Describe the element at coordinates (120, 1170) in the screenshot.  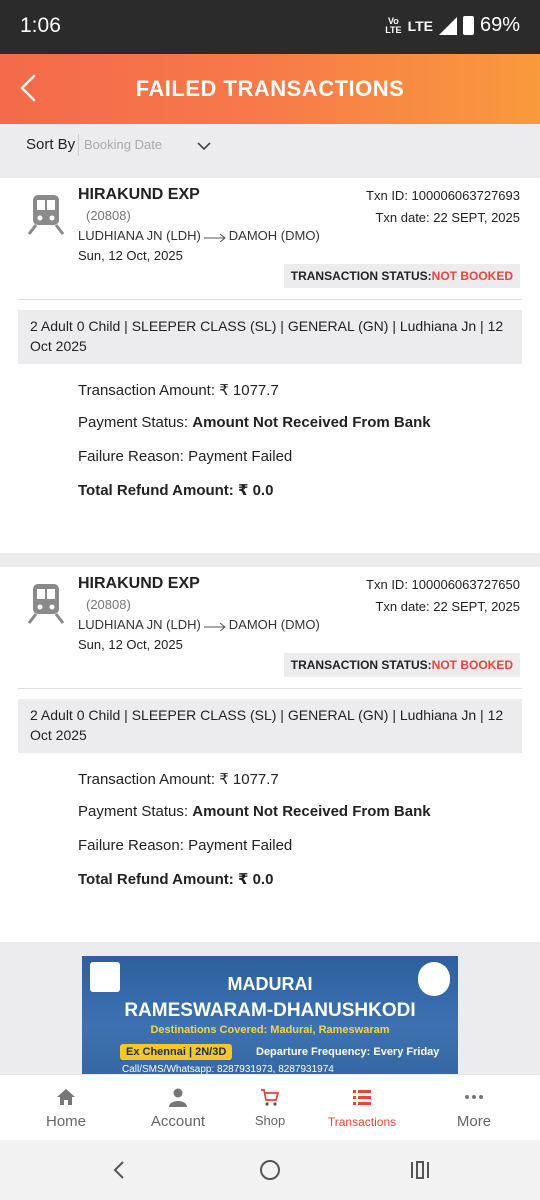
I see `system-back-icon` at that location.